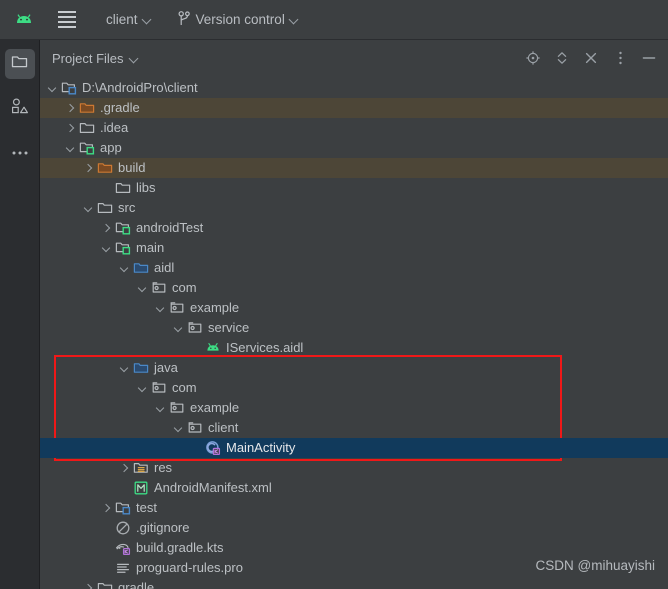 Image resolution: width=668 pixels, height=589 pixels. Describe the element at coordinates (354, 328) in the screenshot. I see `tree-row: service` at that location.